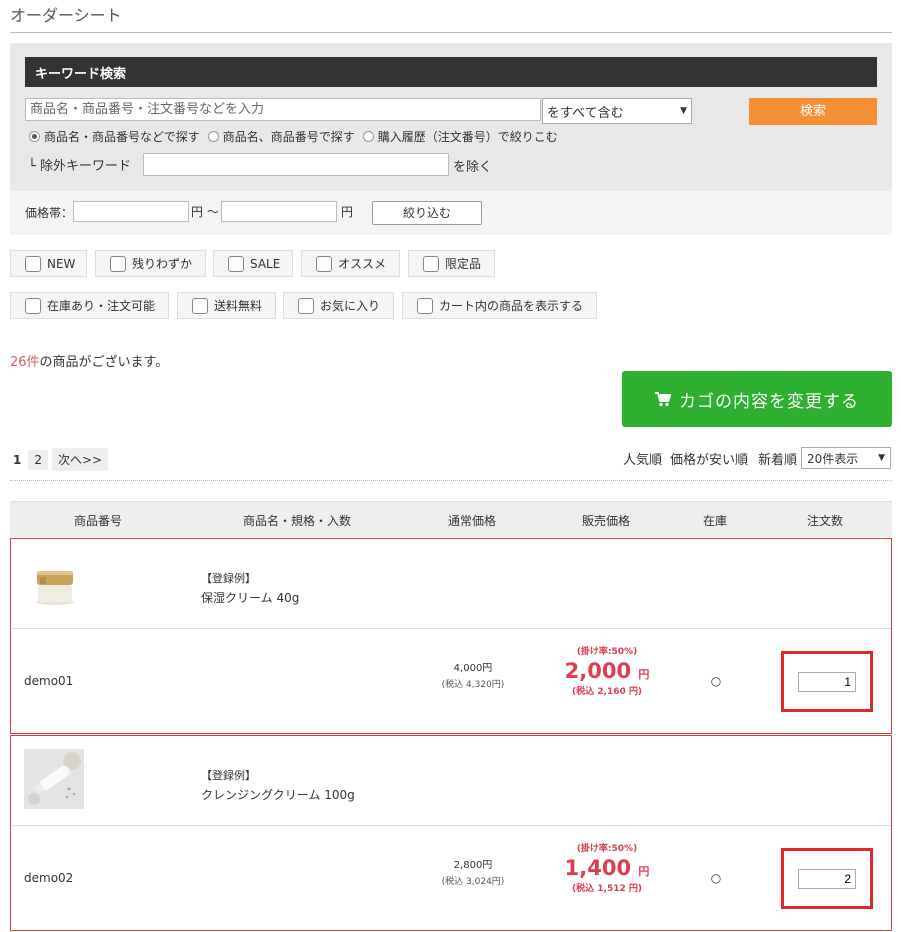 Image resolution: width=901 pixels, height=932 pixels. Describe the element at coordinates (350, 263) in the screenshot. I see `filter-chip-recommended: オススメ` at that location.